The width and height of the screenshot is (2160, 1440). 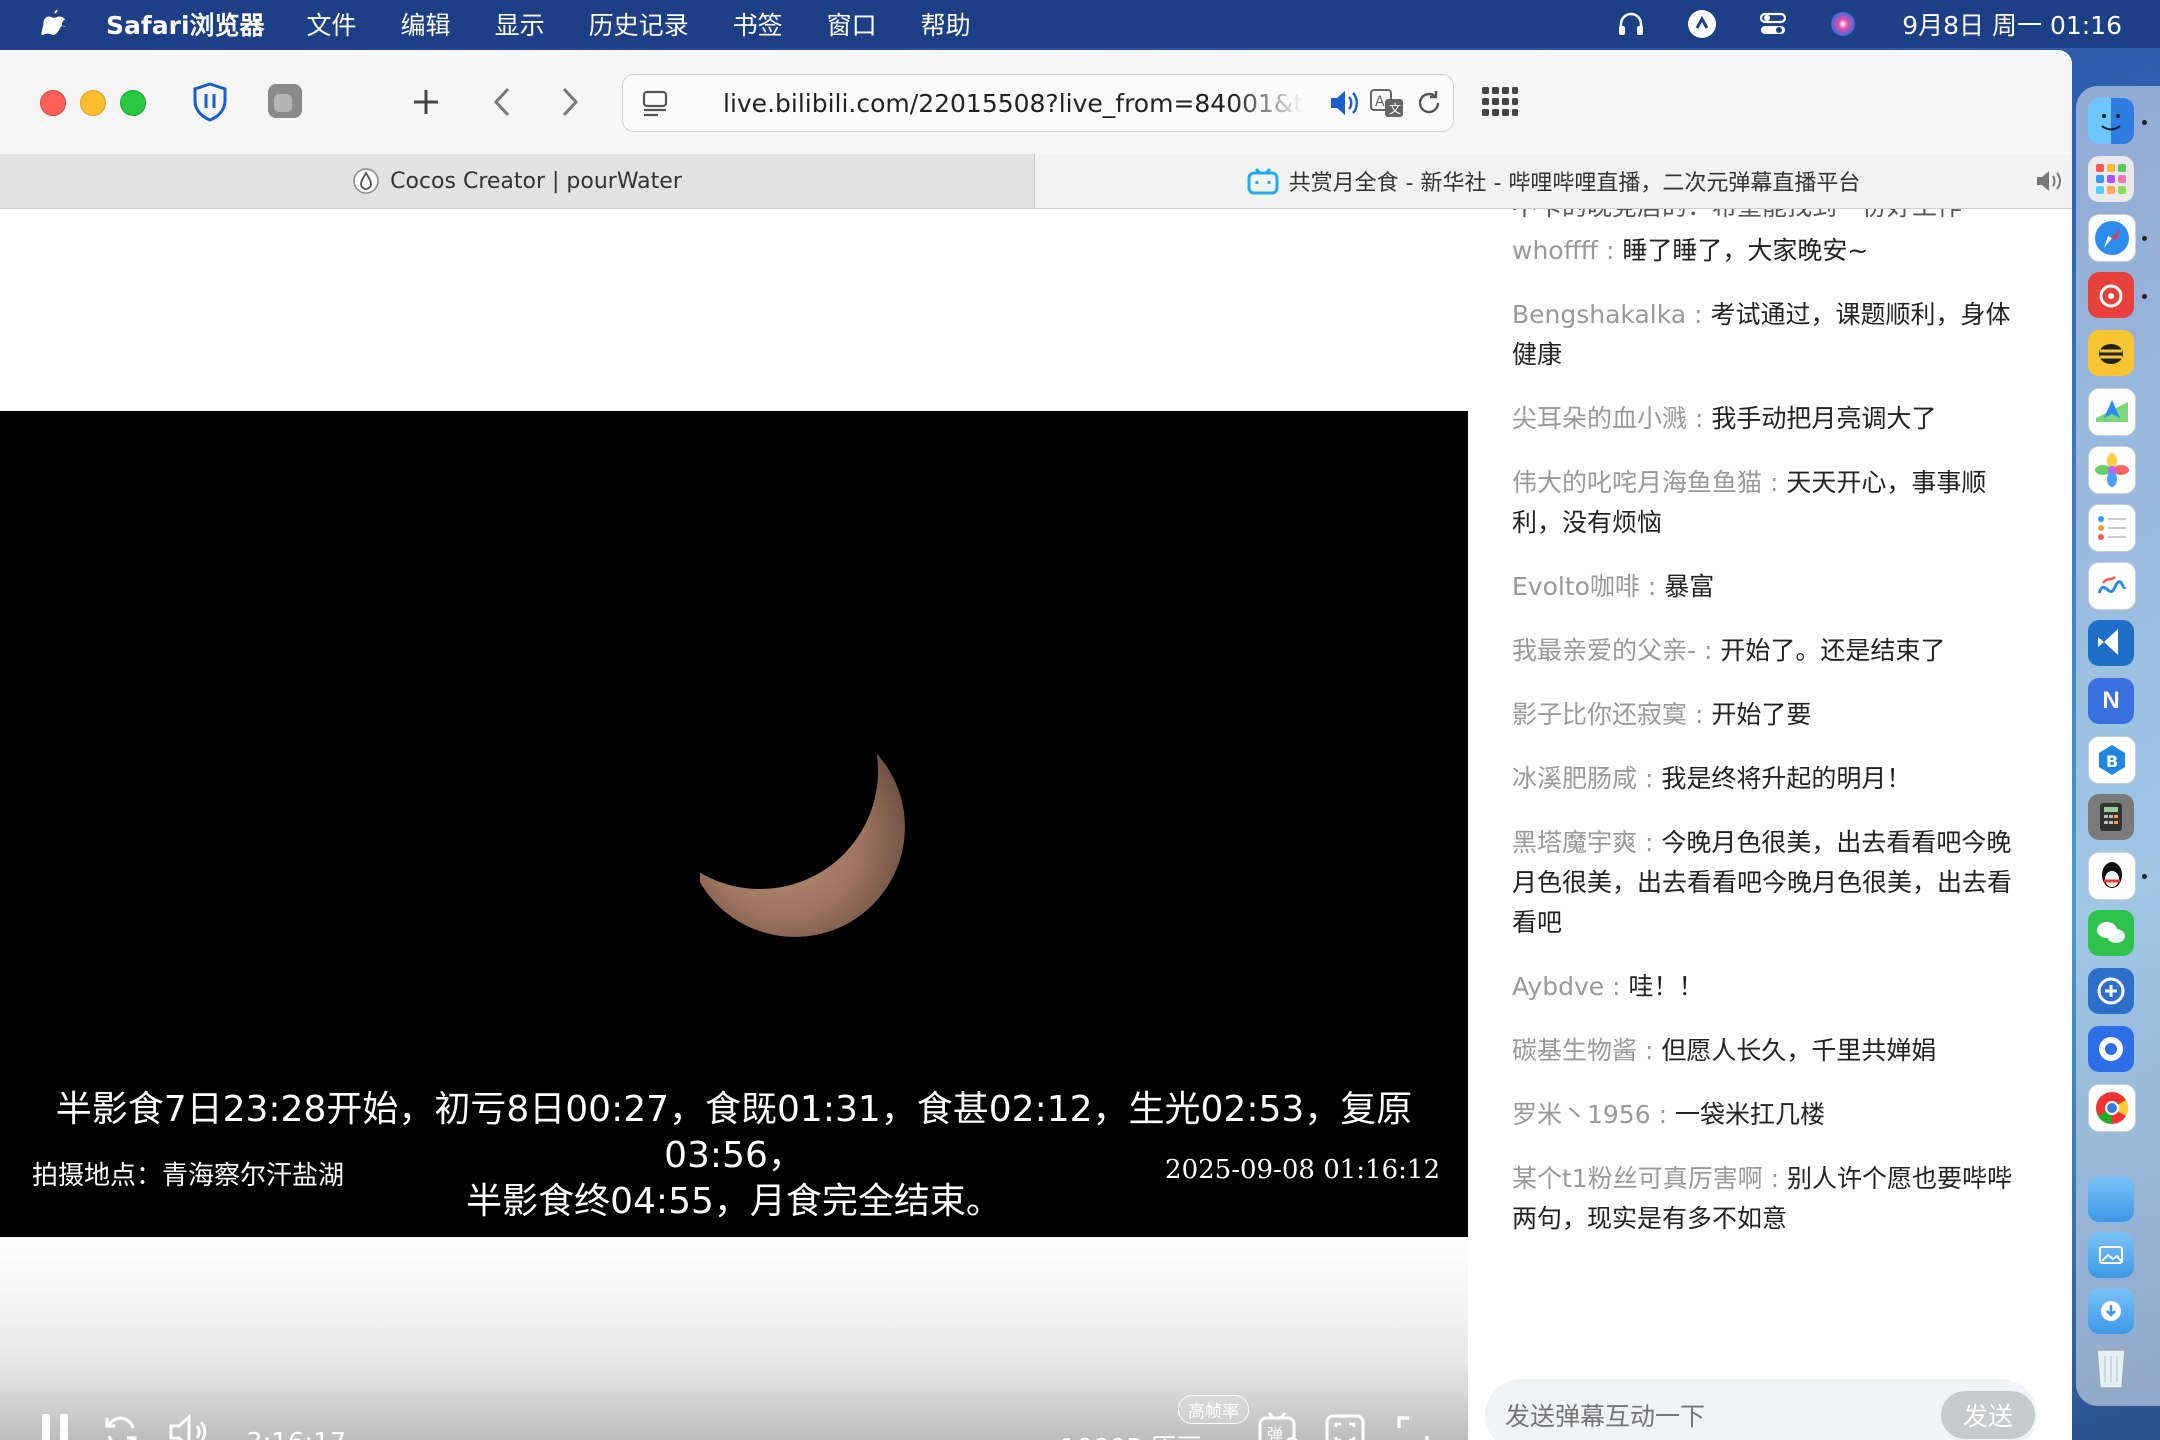 I want to click on danmaku-toggle-icon: 弹, so click(x=1279, y=1424).